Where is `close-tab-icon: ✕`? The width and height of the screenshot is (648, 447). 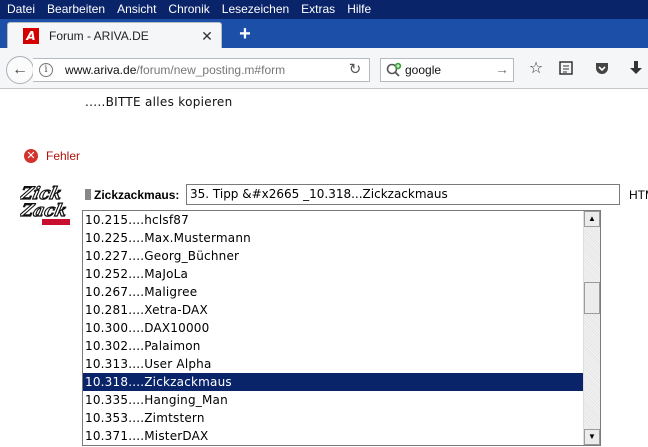
close-tab-icon: ✕ is located at coordinates (207, 36).